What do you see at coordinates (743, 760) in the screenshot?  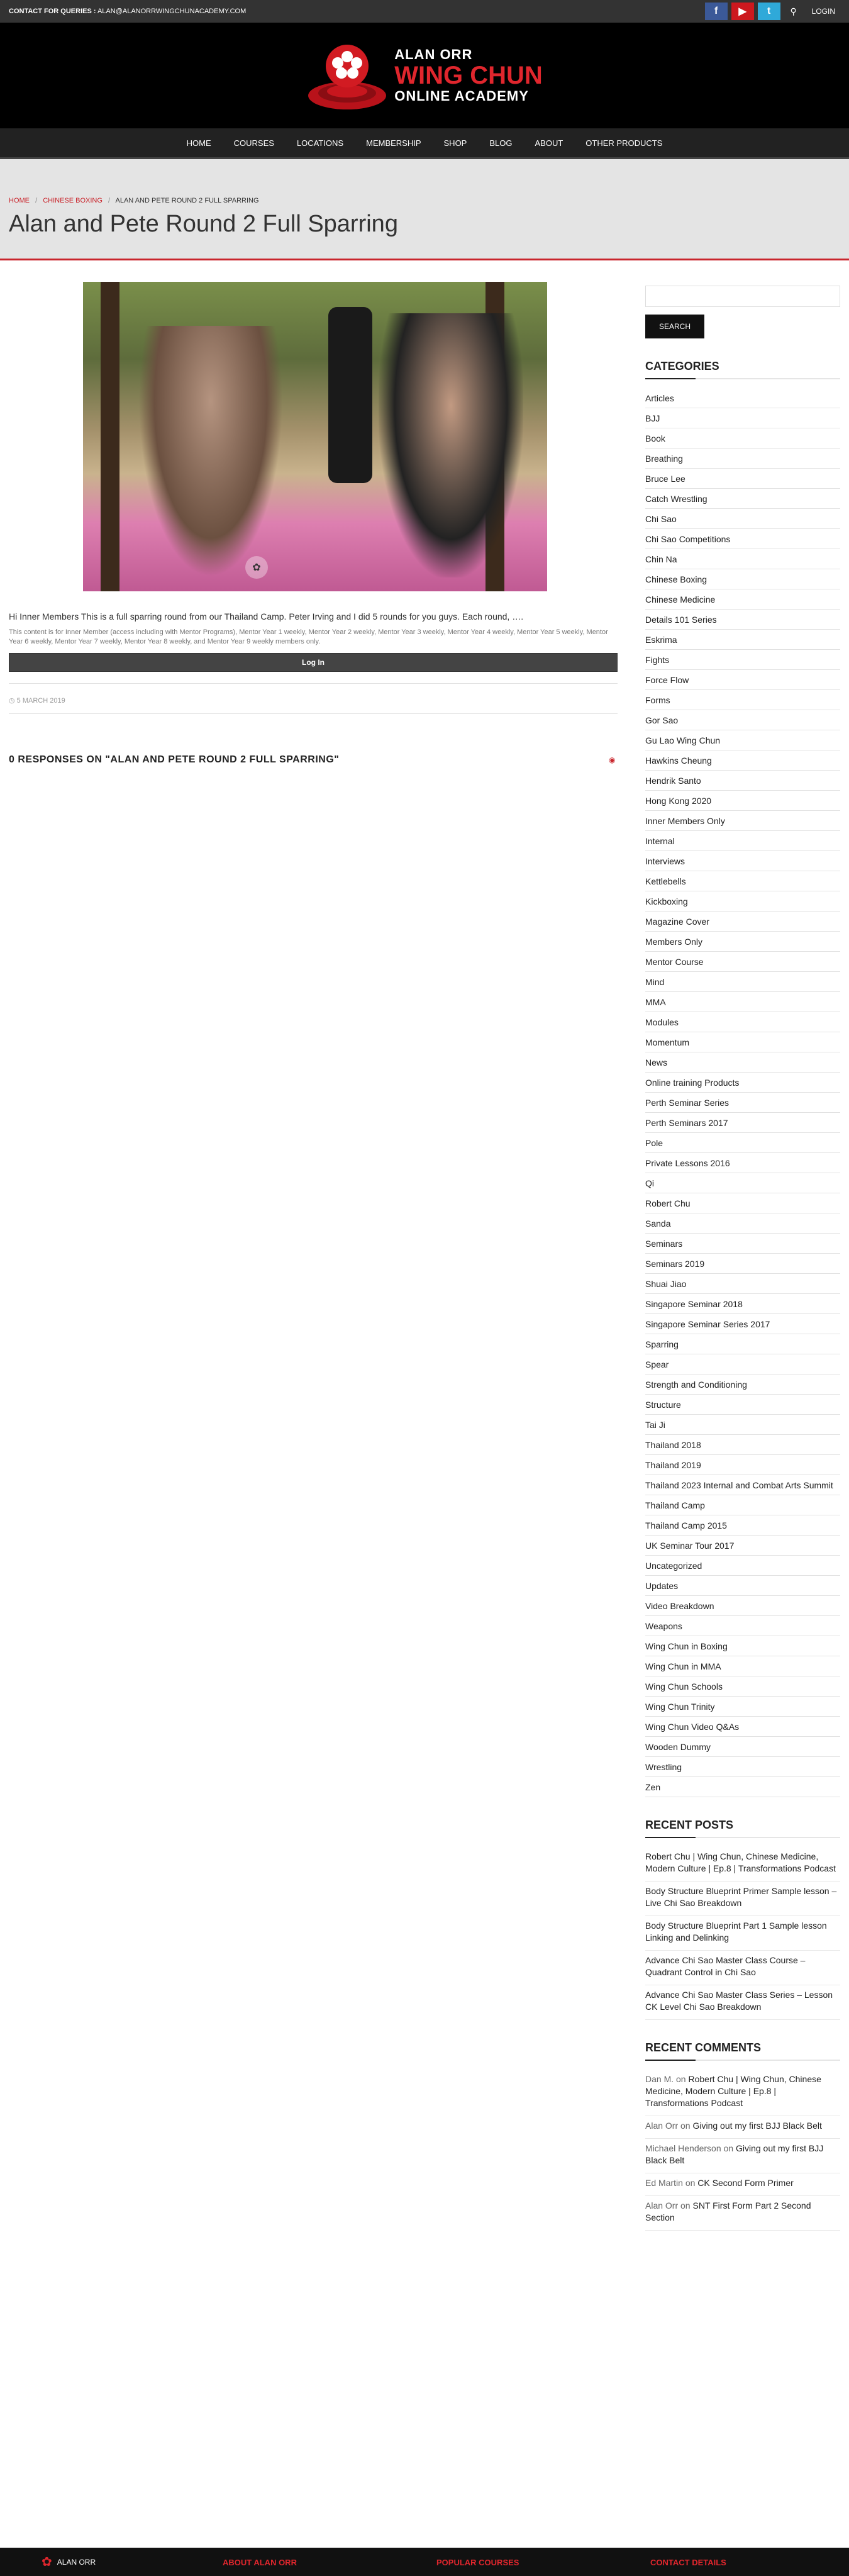 I see `category-item: Hawkins Cheung` at bounding box center [743, 760].